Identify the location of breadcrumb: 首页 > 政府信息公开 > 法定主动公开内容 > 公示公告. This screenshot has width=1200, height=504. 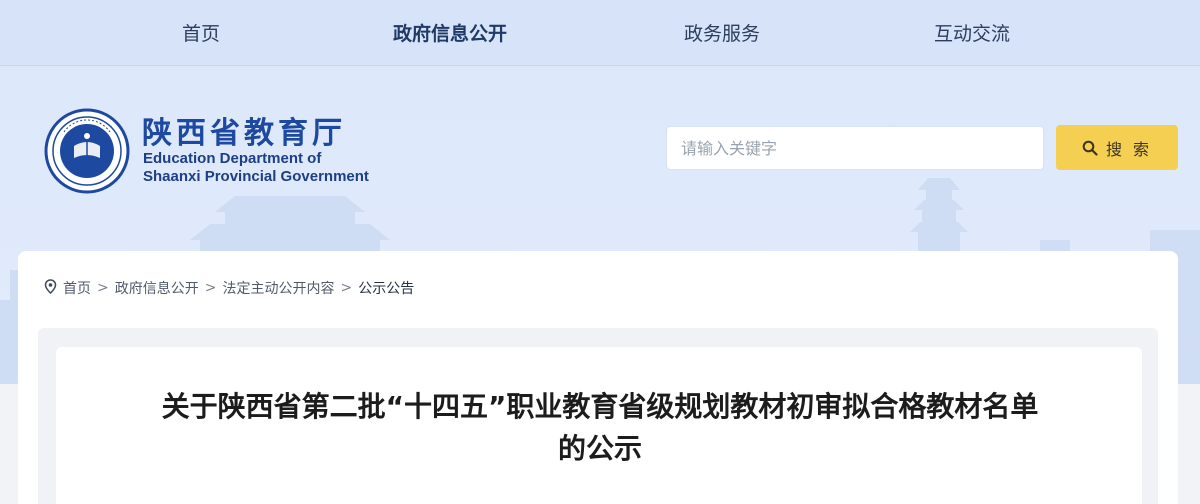
(229, 288).